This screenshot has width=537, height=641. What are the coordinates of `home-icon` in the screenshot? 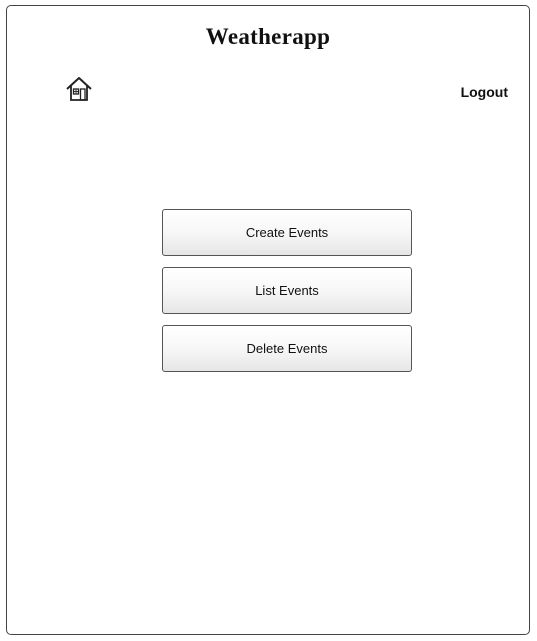 It's located at (79, 89).